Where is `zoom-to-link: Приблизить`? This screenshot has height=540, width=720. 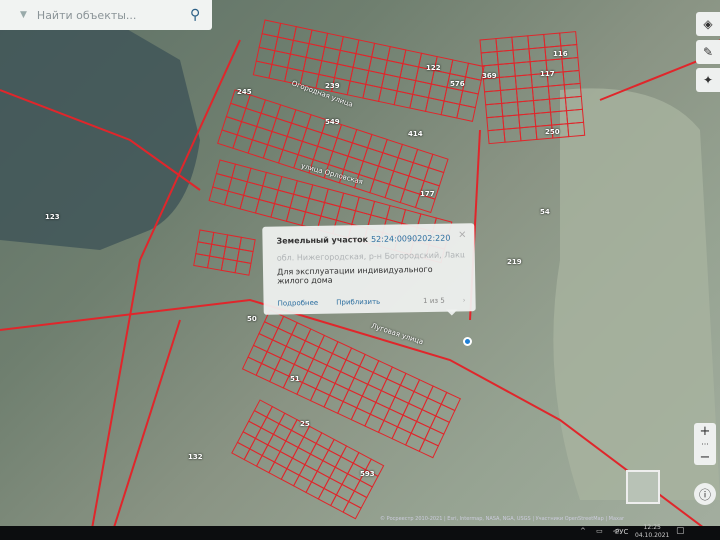 zoom-to-link: Приблизить is located at coordinates (358, 302).